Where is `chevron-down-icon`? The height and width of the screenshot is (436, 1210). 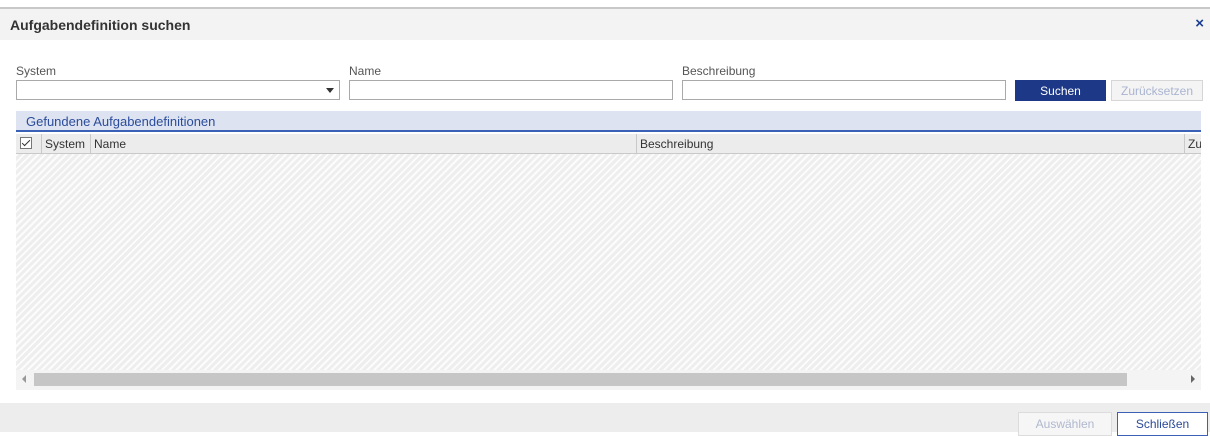
chevron-down-icon is located at coordinates (330, 90).